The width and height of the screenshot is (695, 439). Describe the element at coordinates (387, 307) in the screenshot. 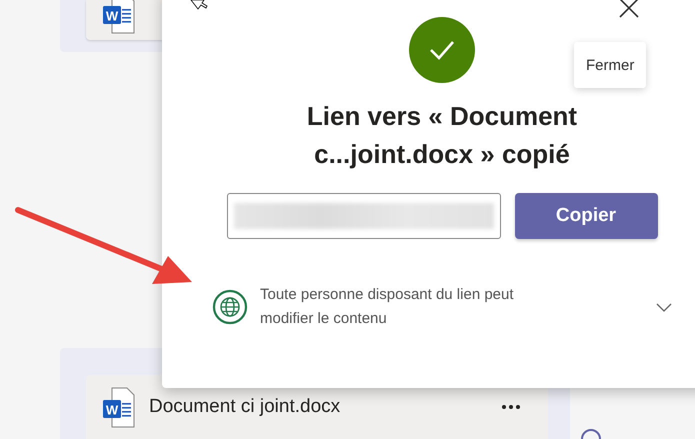

I see `permission-text: Toute personne disposant du lien peut modifier le contenu` at that location.